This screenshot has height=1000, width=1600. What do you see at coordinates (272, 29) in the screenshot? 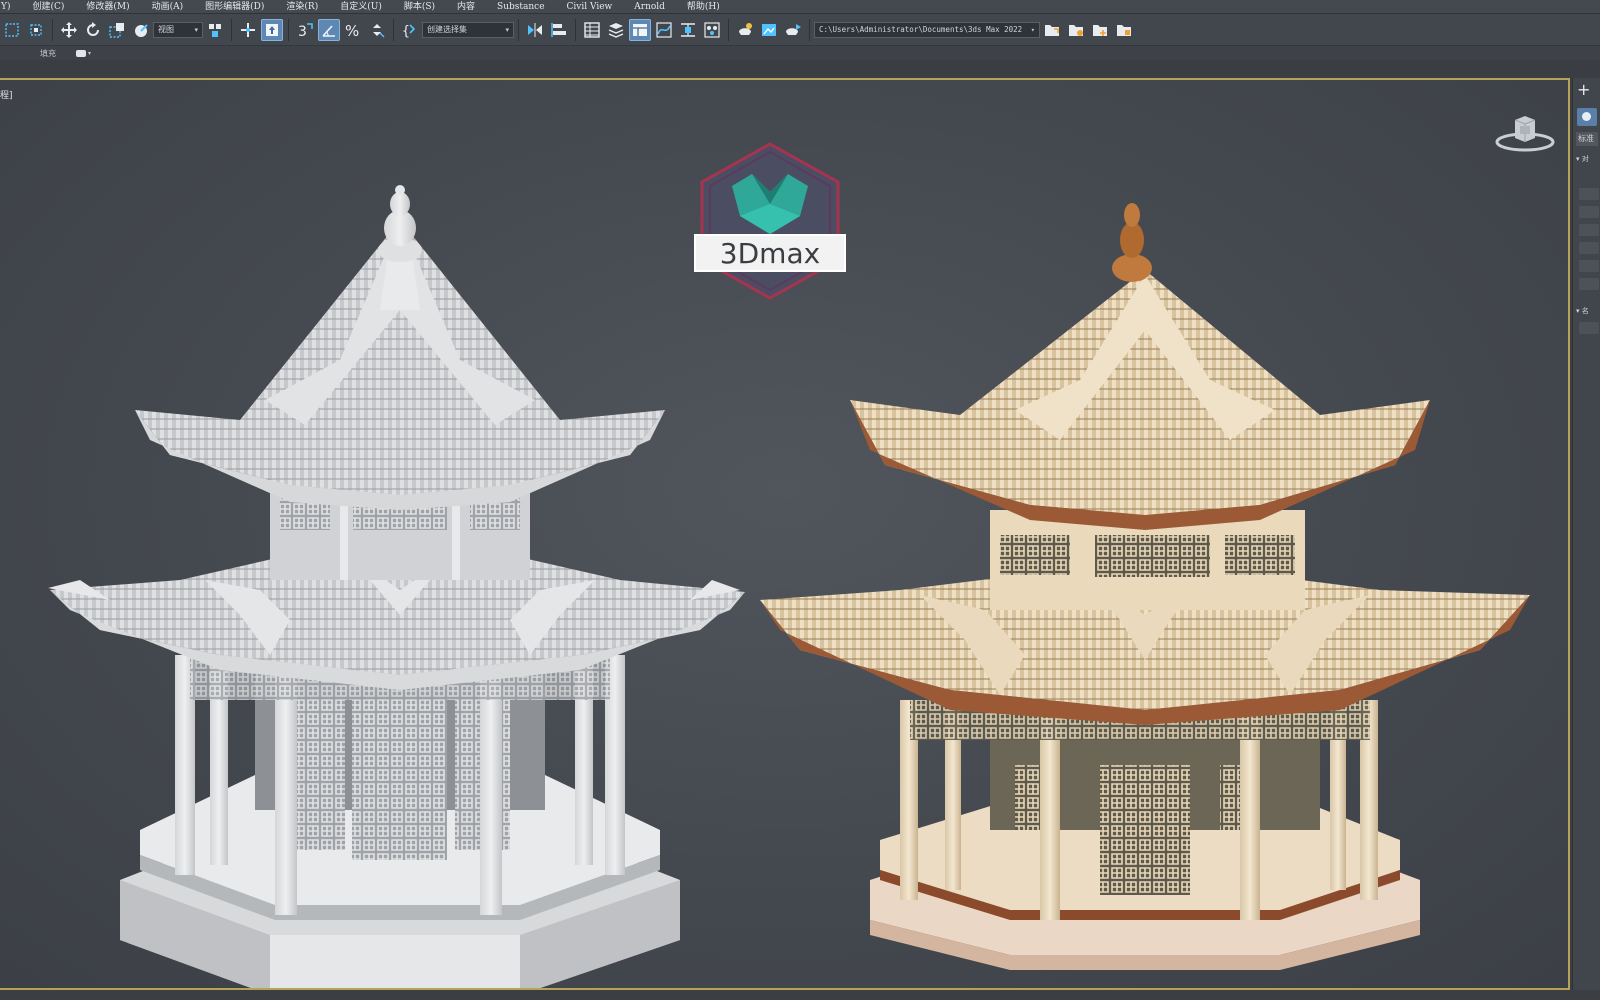
I see `select-and-link-icon` at bounding box center [272, 29].